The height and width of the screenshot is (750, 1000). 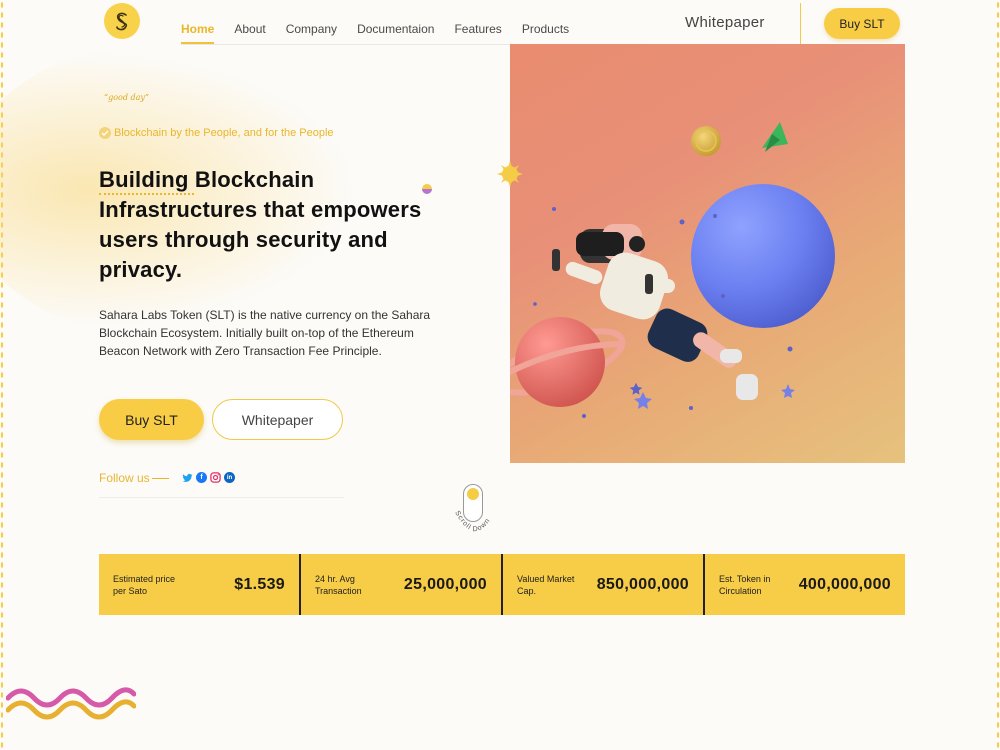 I want to click on stat-label: 24 hr. Avg Transaction, so click(x=338, y=584).